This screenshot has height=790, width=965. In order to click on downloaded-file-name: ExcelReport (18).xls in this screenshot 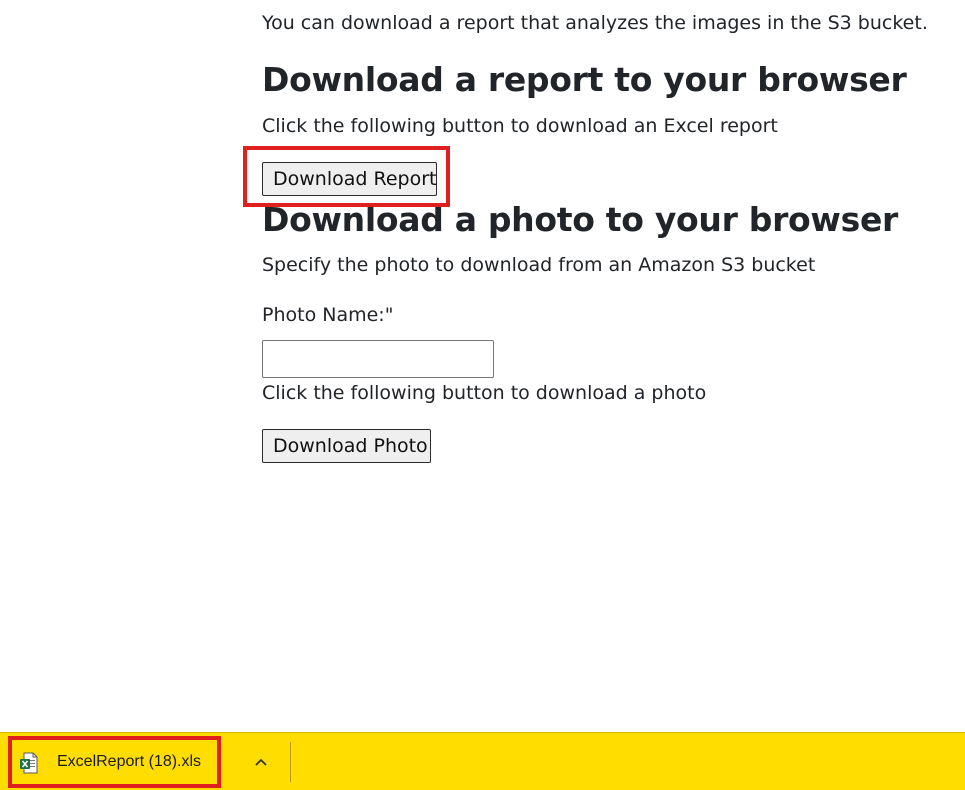, I will do `click(129, 761)`.